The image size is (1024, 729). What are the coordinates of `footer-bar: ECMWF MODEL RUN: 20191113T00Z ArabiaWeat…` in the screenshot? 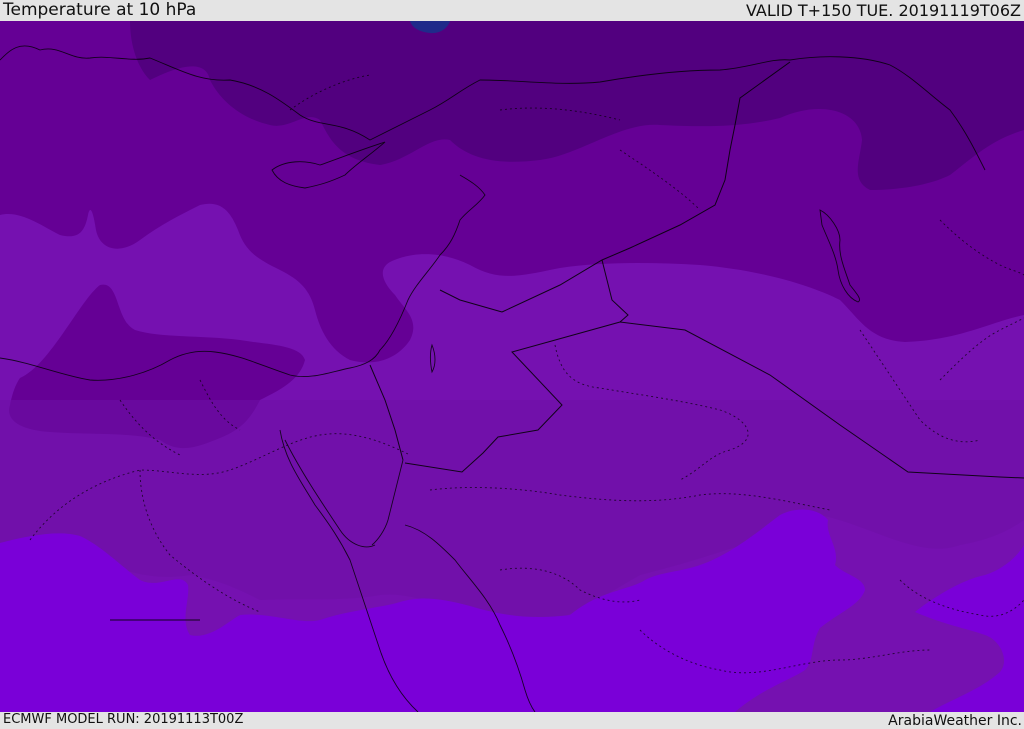 It's located at (512, 720).